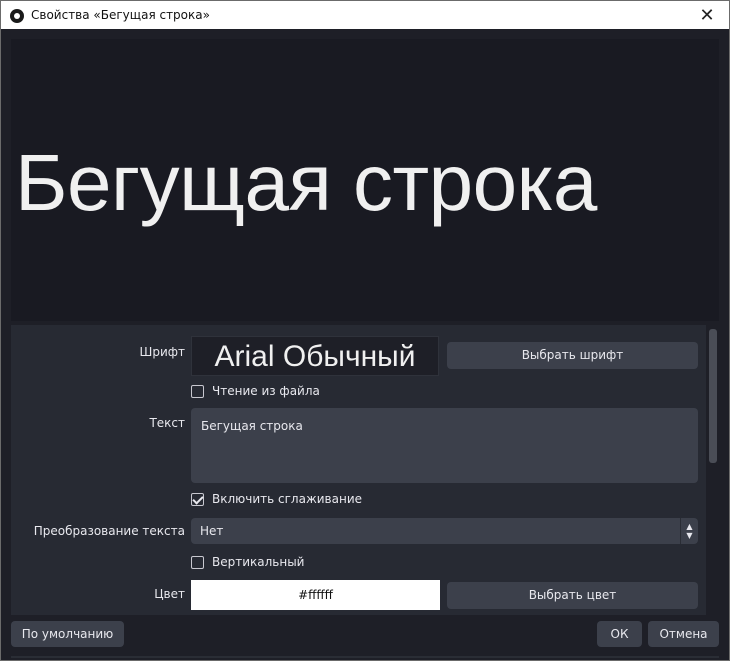 This screenshot has width=730, height=661. Describe the element at coordinates (109, 531) in the screenshot. I see `text-transform-label: Преобразование текста` at that location.